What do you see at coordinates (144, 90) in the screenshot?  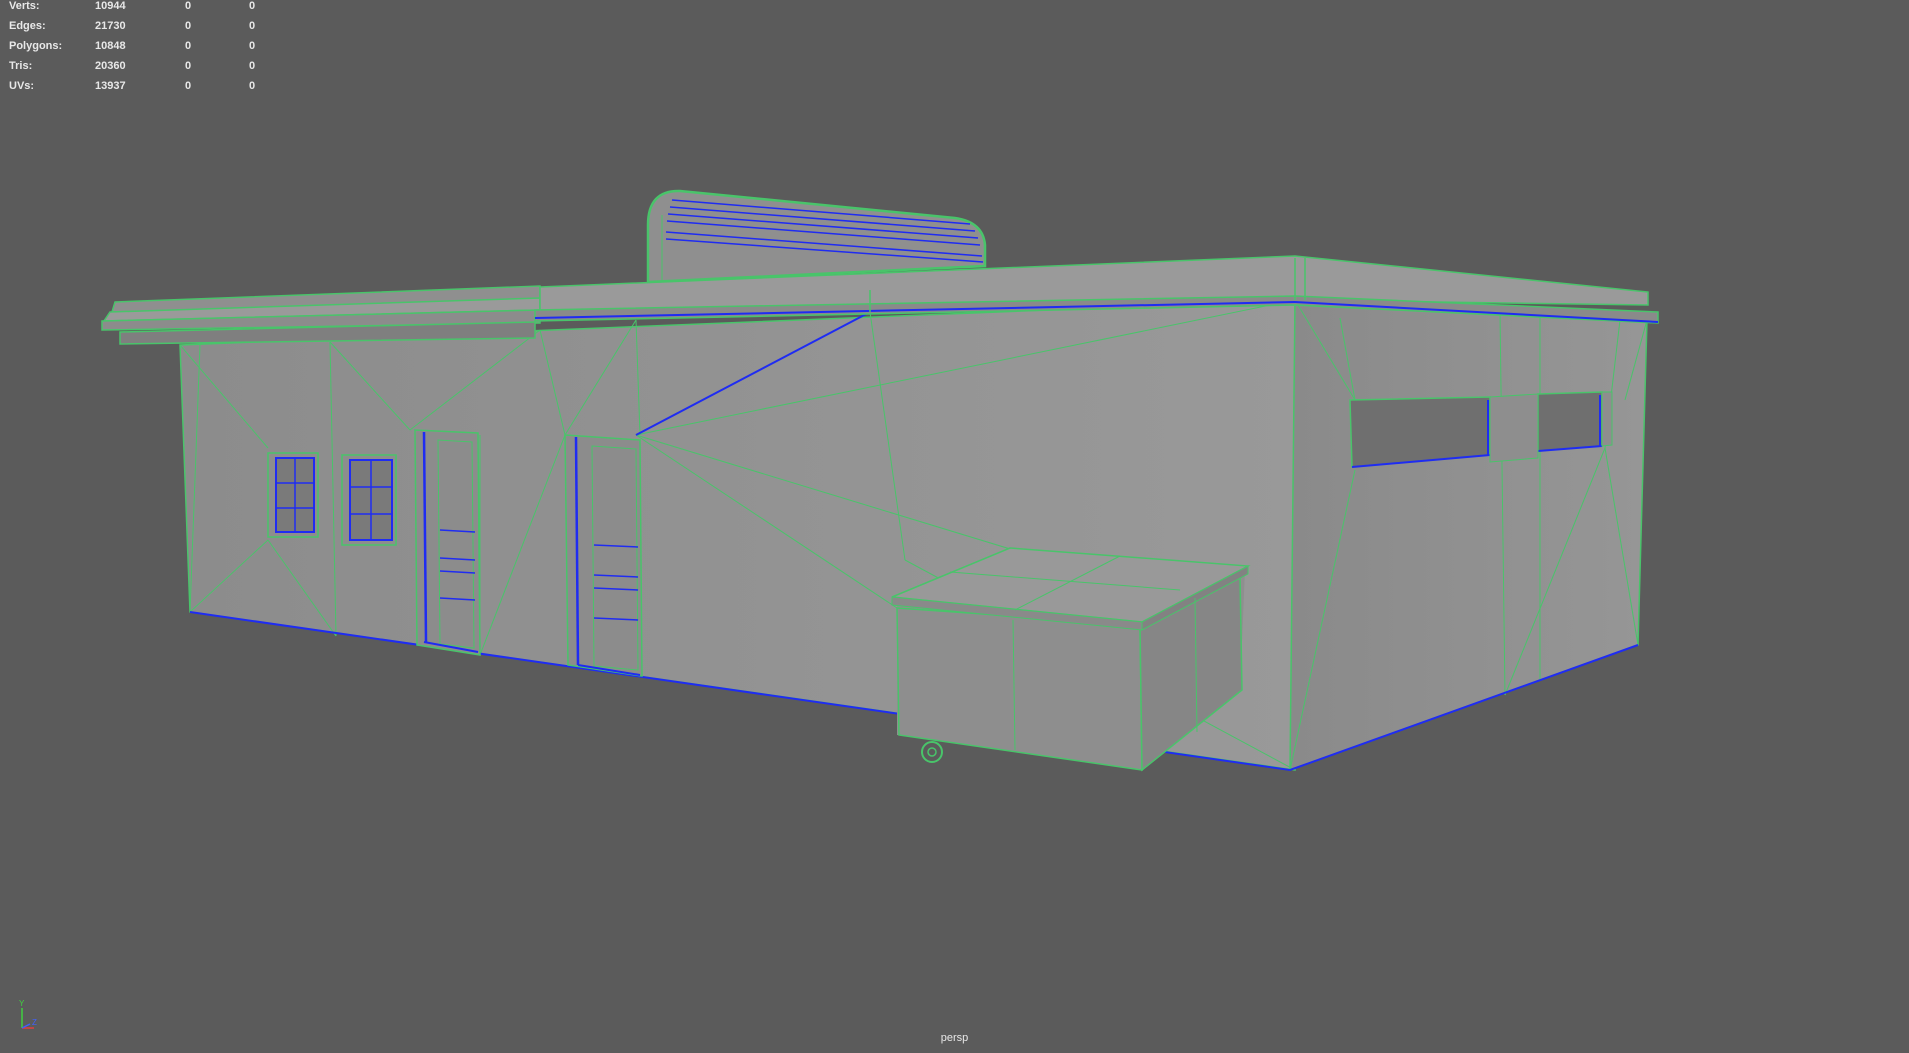 I see `hud-row: UVs: 13937 0 0` at bounding box center [144, 90].